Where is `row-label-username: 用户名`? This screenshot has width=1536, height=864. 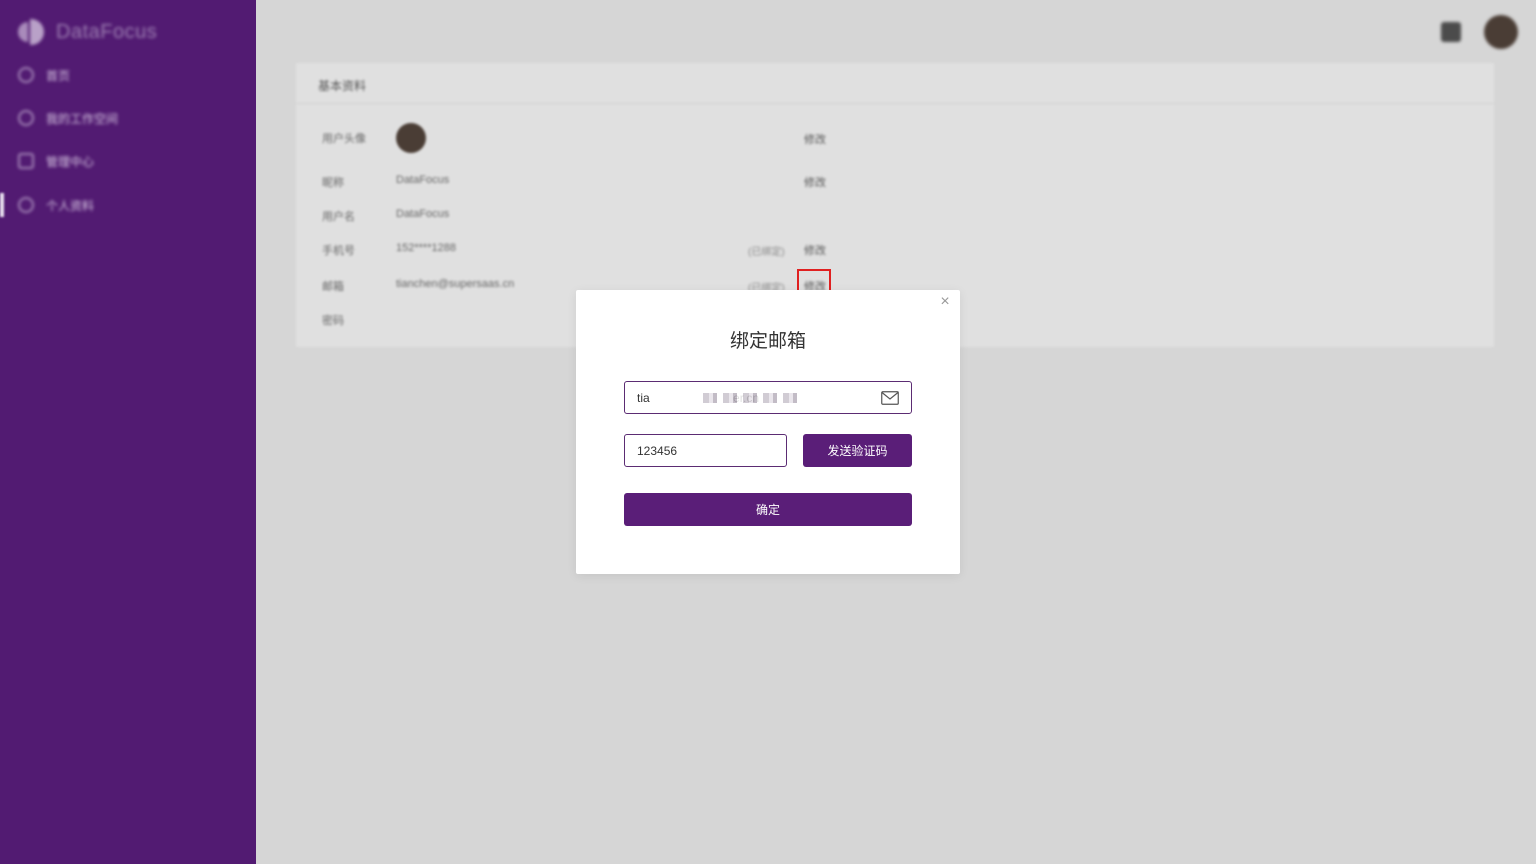
row-label-username: 用户名 is located at coordinates (338, 217).